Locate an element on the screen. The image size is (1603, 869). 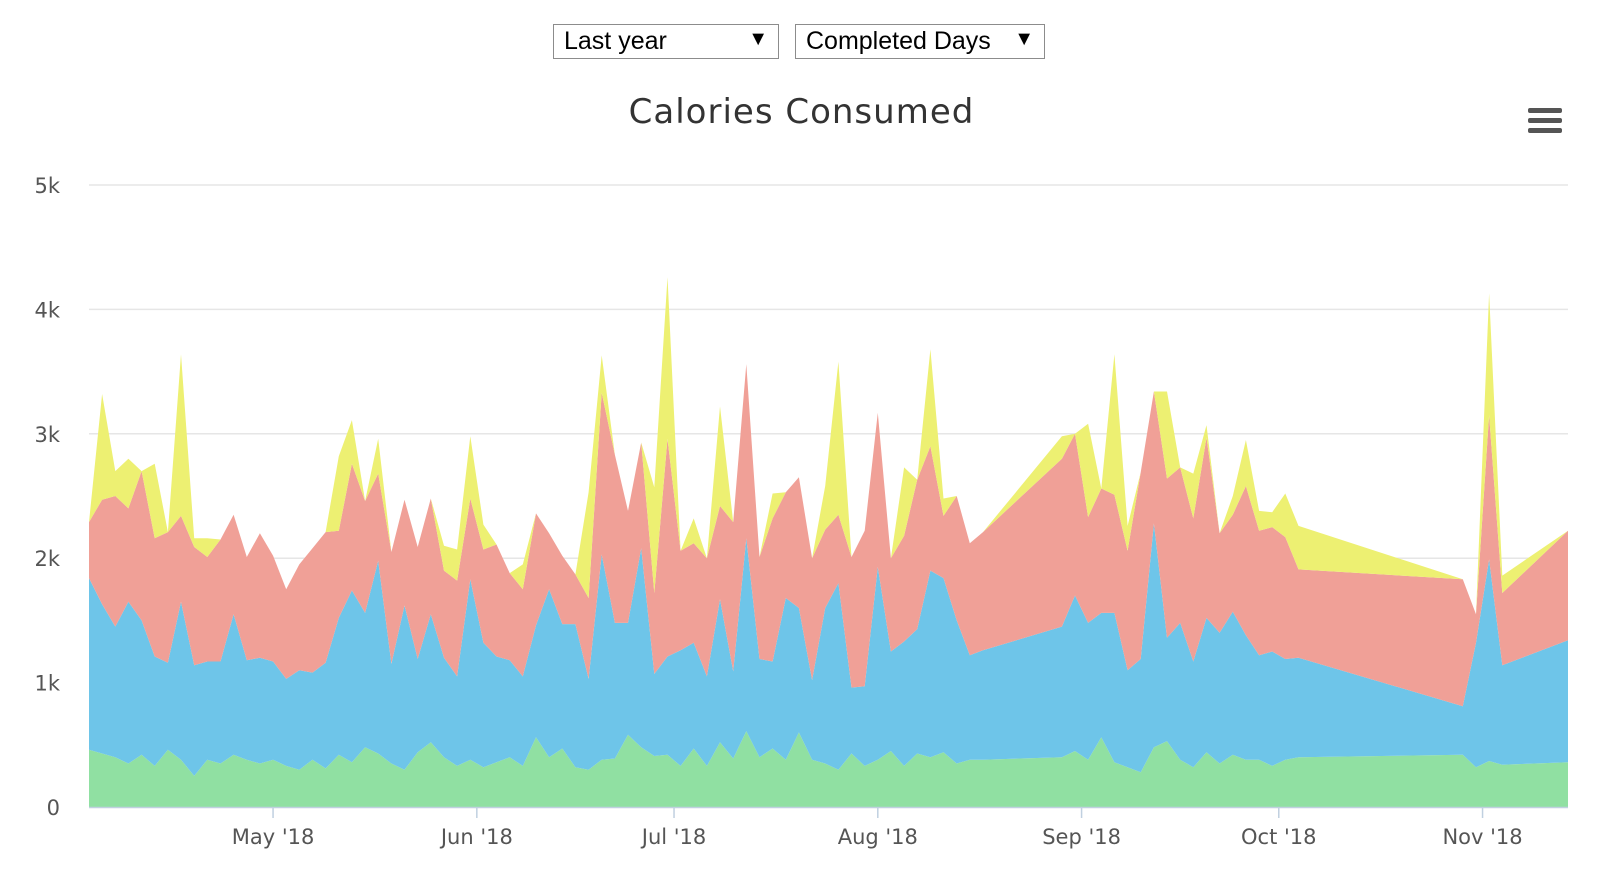
y-tick-label: 5k is located at coordinates (47, 186).